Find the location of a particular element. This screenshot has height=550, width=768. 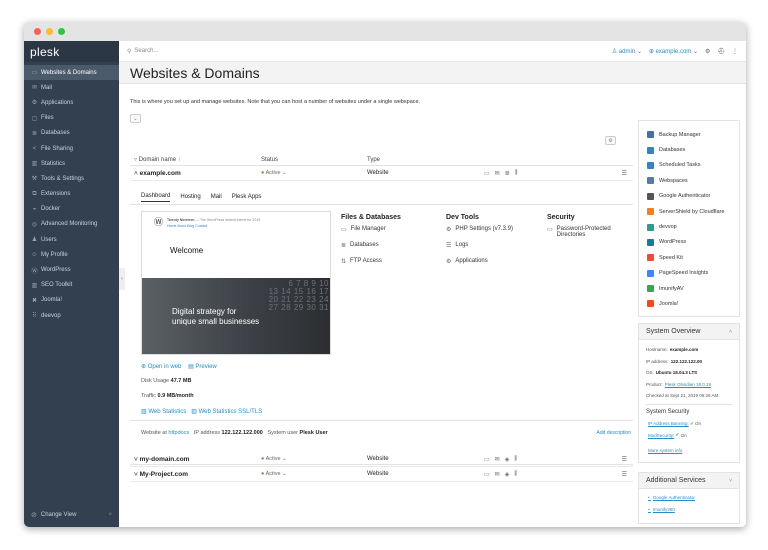

service-imunify360: • Imunify360 is located at coordinates (689, 510).